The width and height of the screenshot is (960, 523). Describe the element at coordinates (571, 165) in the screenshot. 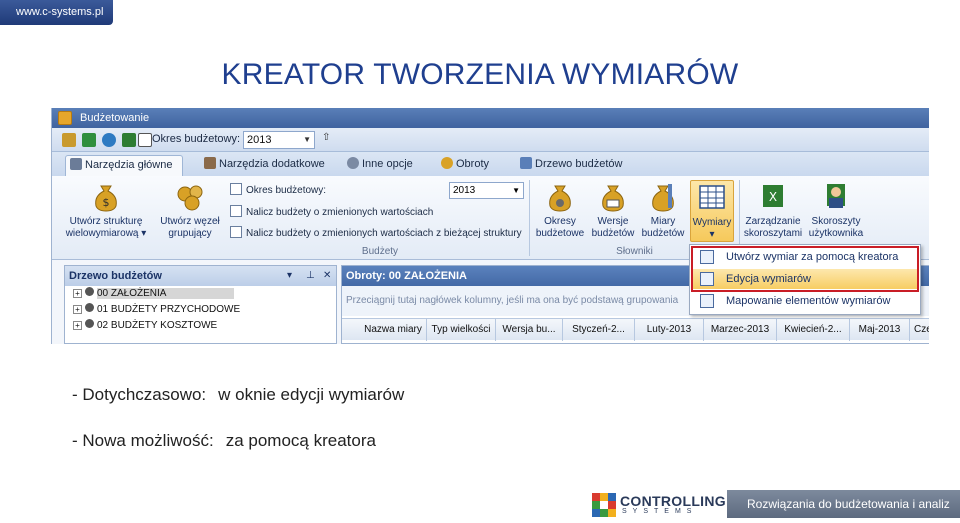

I see `tab-drzewo-budzetow: Drzewo budżetów` at that location.